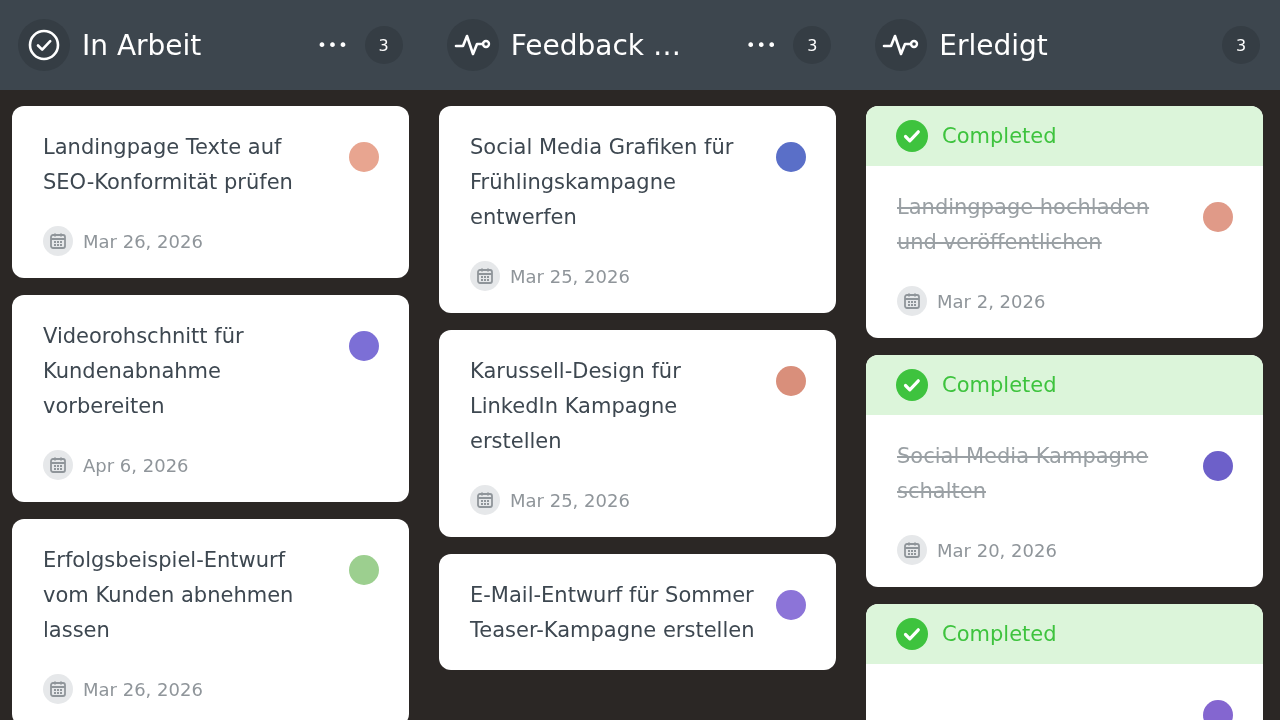 The width and height of the screenshot is (1280, 720). I want to click on due-date: Mar 2, 2026, so click(991, 301).